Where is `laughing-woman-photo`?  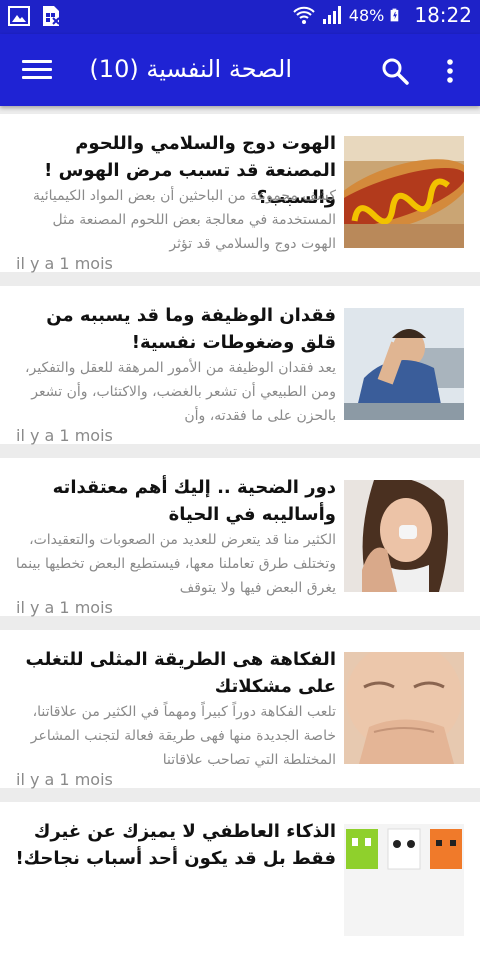
laughing-woman-photo is located at coordinates (404, 708).